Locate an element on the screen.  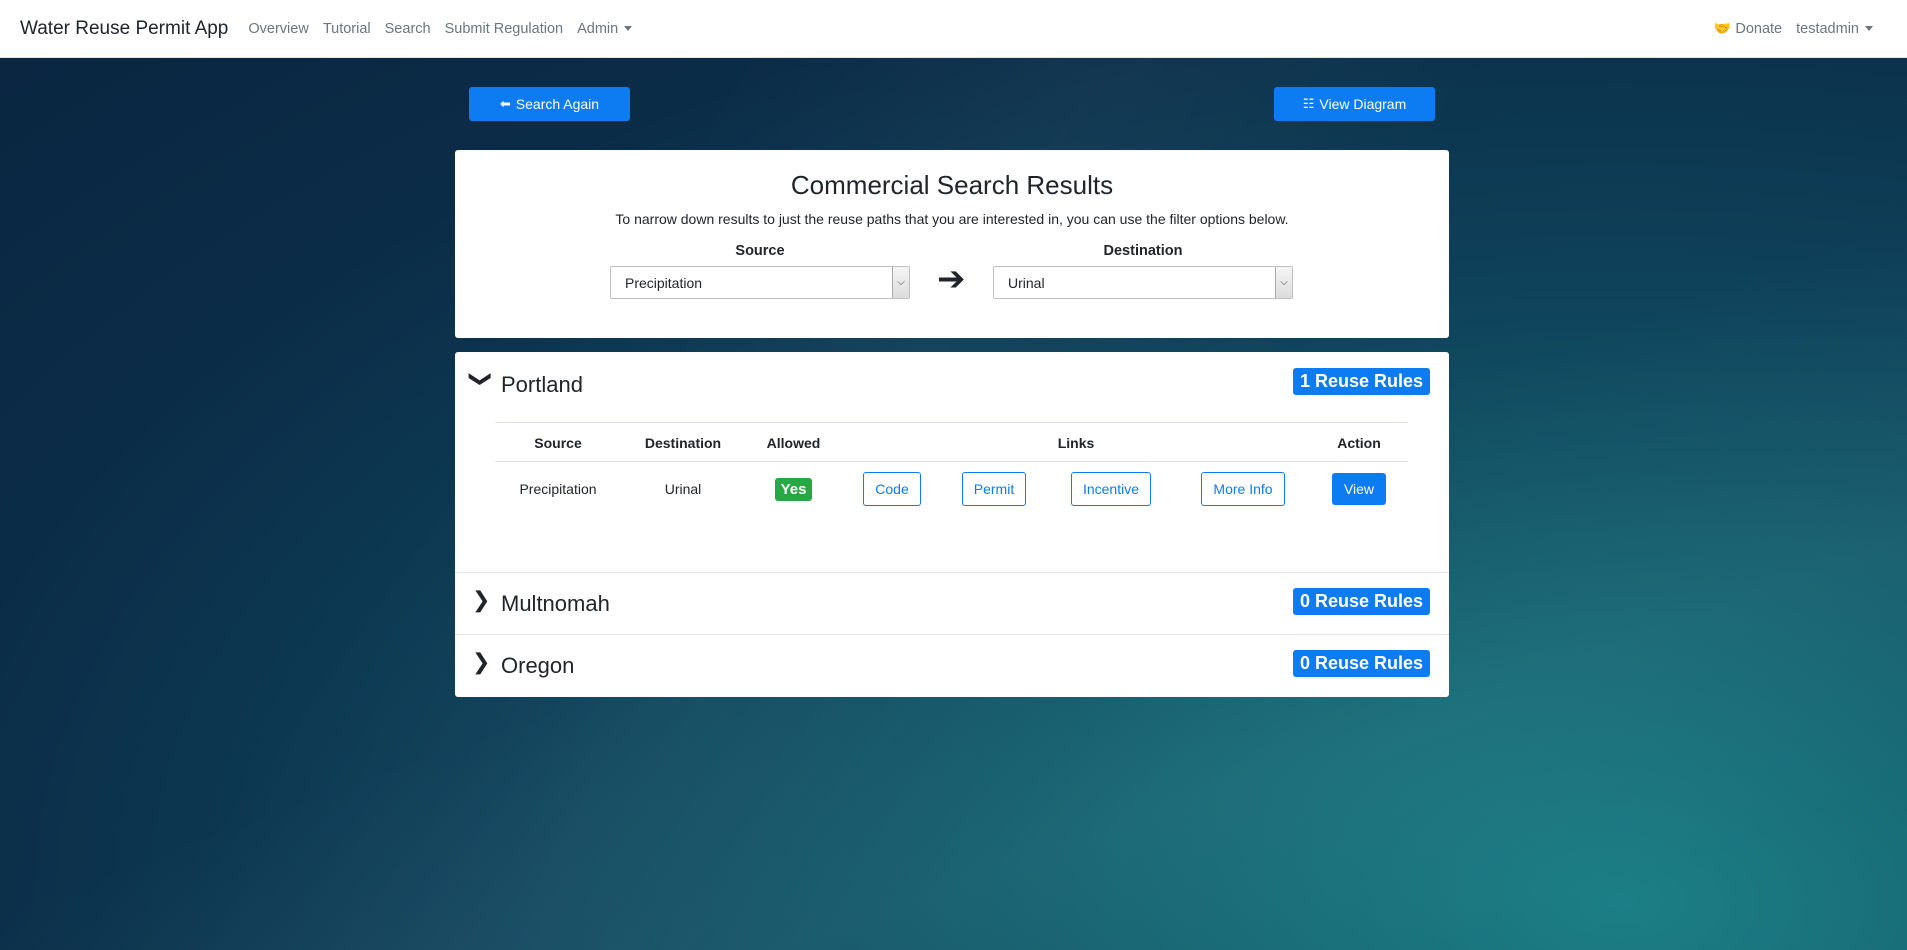
col-destination: Destination is located at coordinates (683, 442).